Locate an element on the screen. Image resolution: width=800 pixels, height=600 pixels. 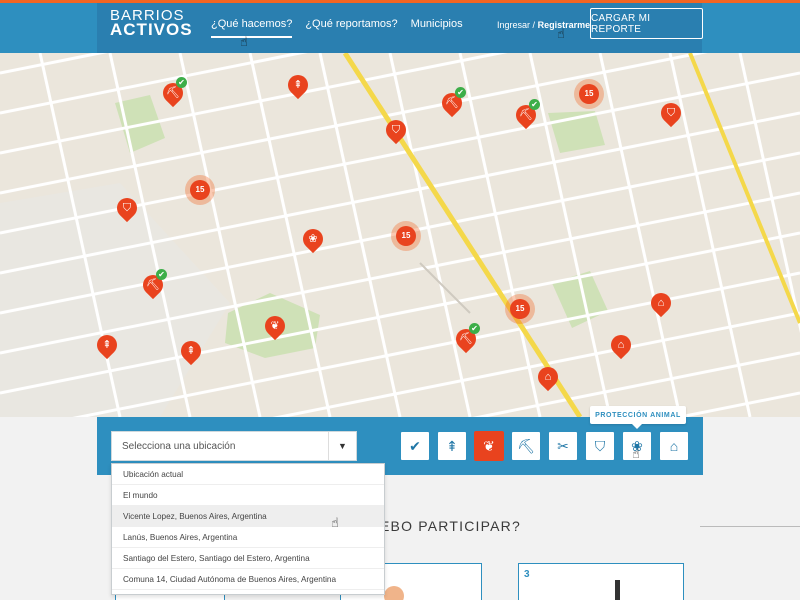
brand-line-2: ACTIVOS is located at coordinates (151, 29).